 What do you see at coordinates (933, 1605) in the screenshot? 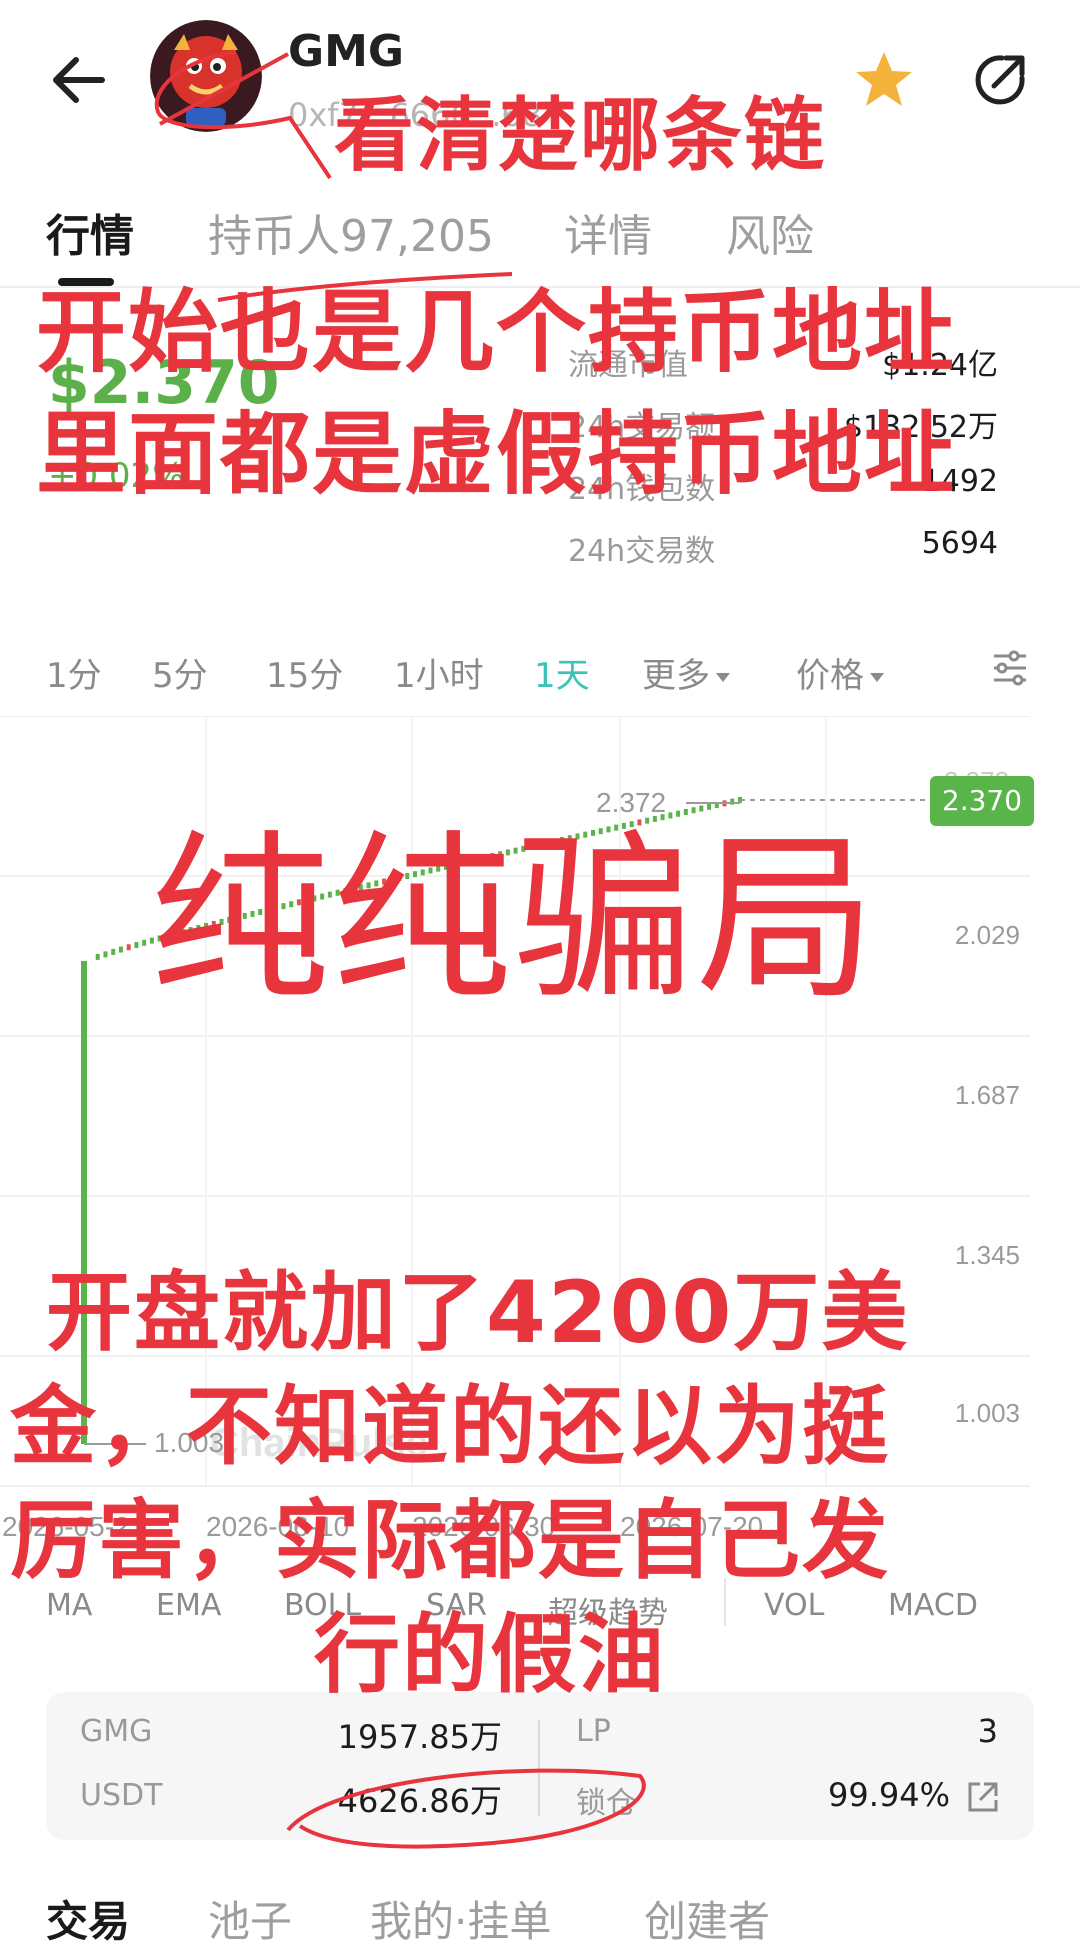
I see `indicator-macd: MACD` at bounding box center [933, 1605].